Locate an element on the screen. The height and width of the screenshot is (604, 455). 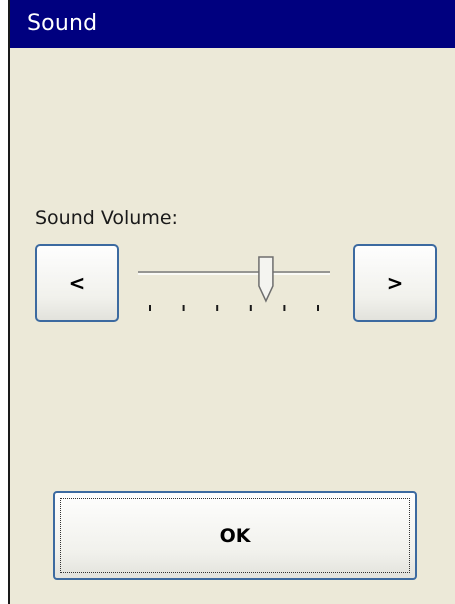
slider-thumb is located at coordinates (266, 279).